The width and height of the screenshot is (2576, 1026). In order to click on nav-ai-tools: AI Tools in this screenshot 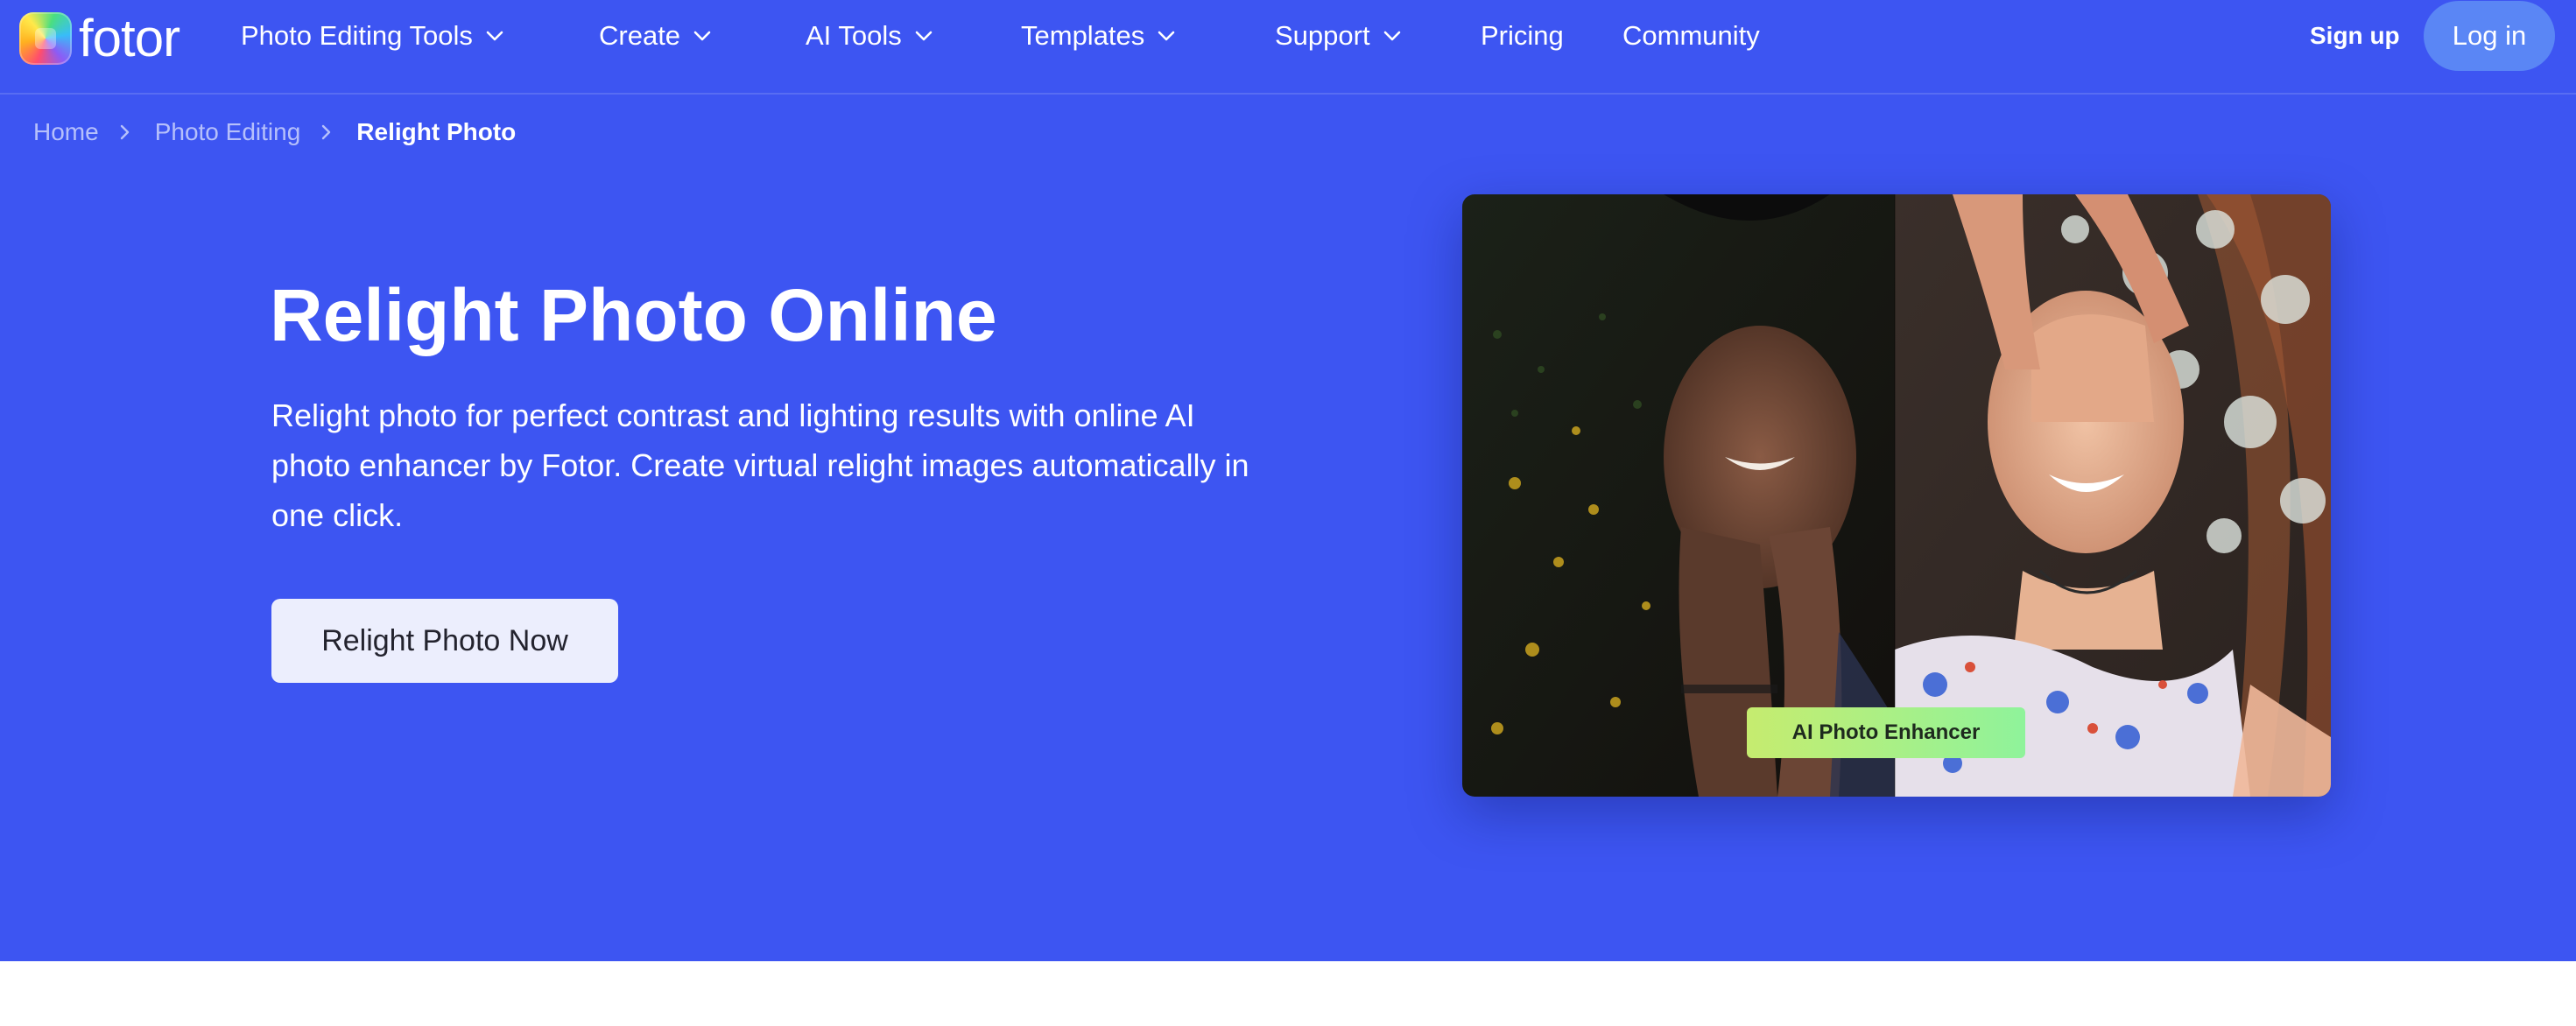, I will do `click(869, 36)`.